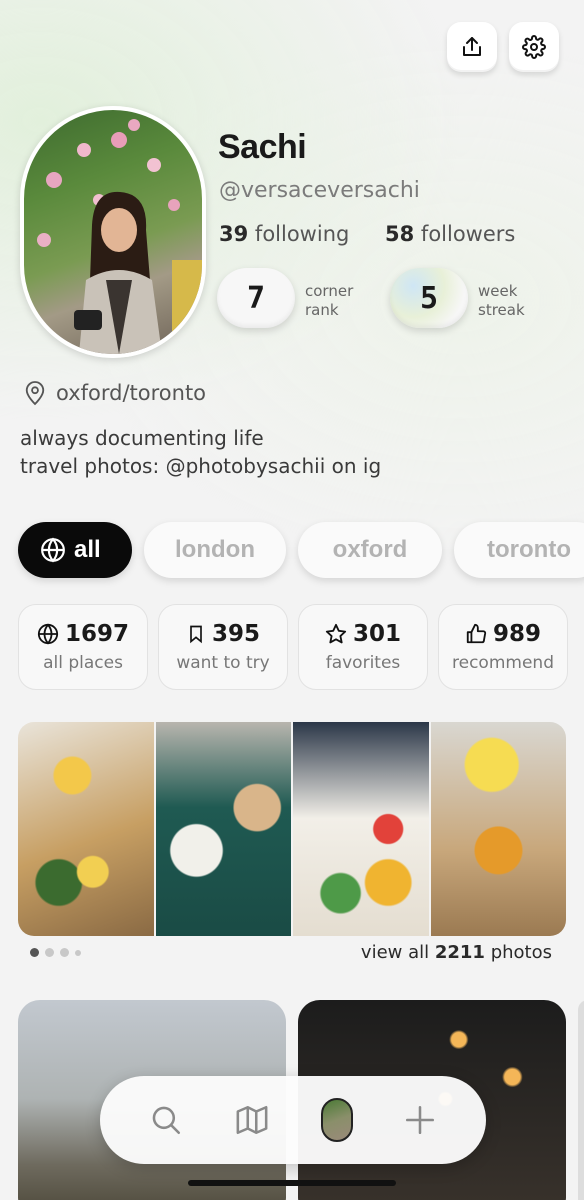 The width and height of the screenshot is (584, 1200). I want to click on profile-name: Sachi, so click(262, 147).